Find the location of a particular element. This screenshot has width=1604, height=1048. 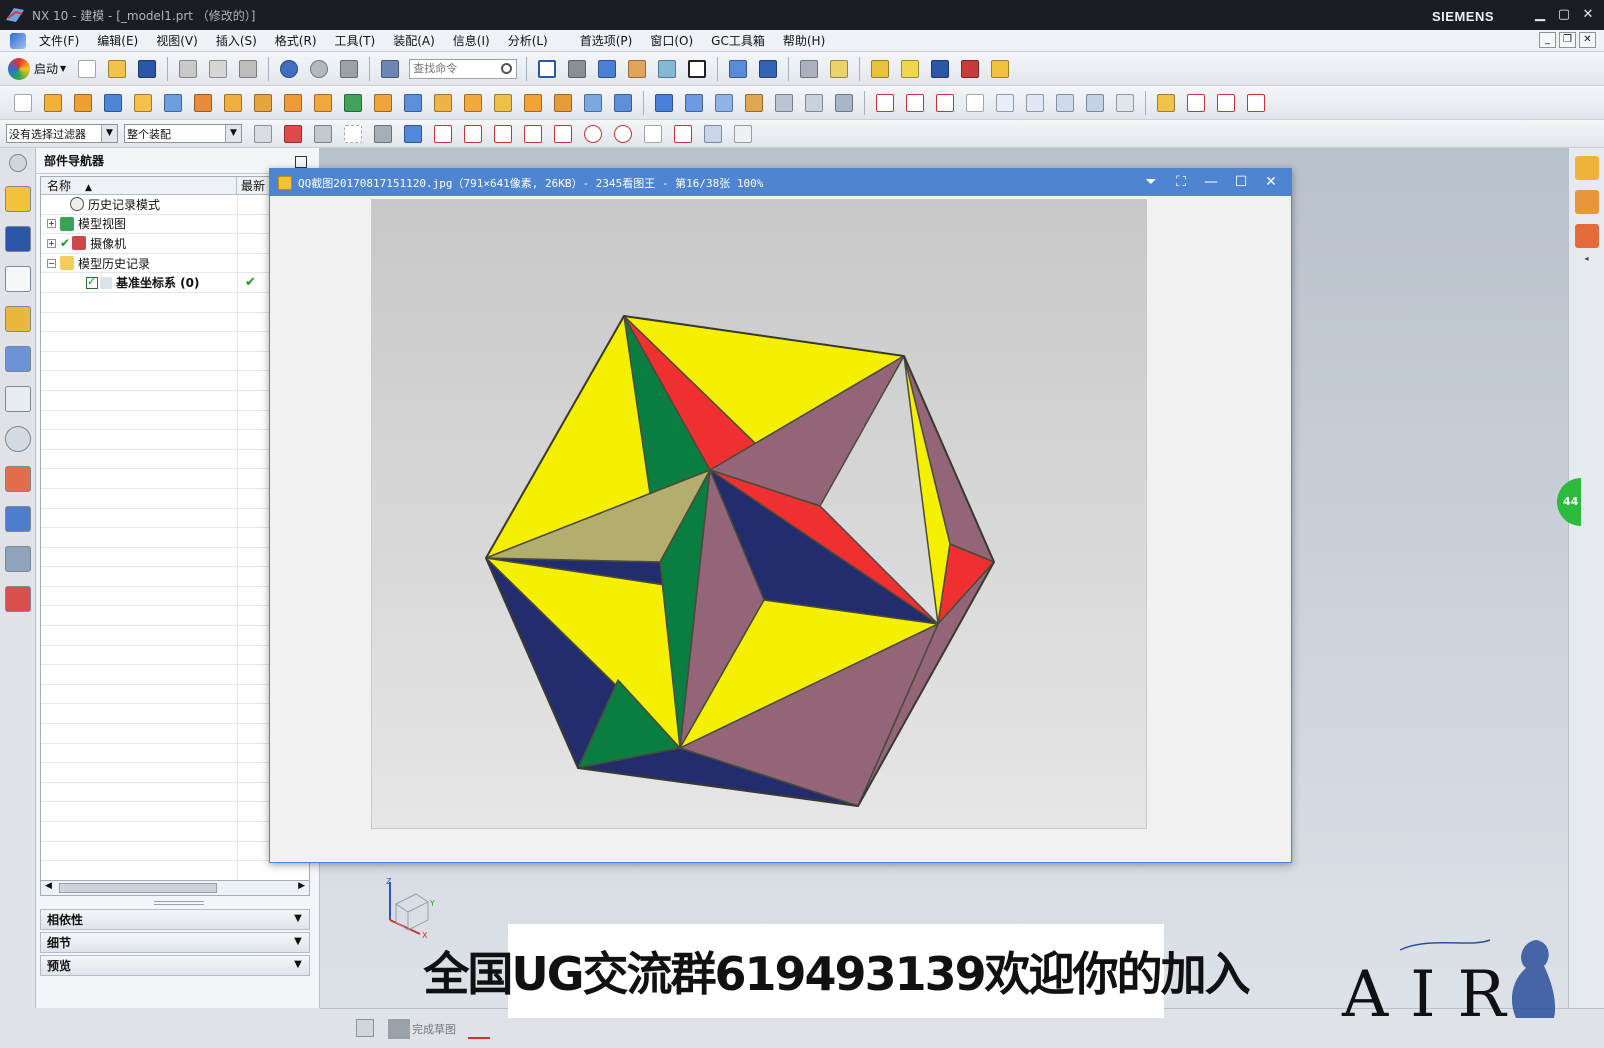

menu-edit: 编辑(E) is located at coordinates (117, 40).